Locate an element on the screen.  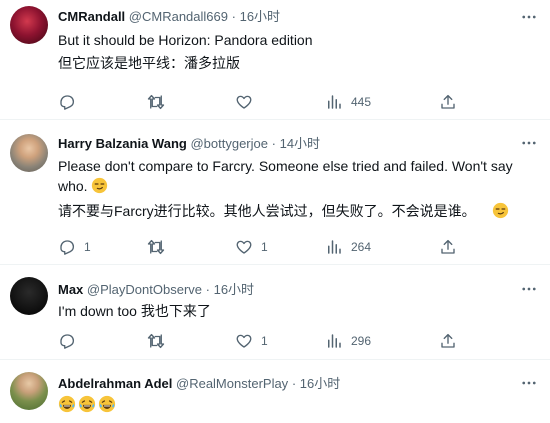
views-button: 296 is located at coordinates (348, 341).